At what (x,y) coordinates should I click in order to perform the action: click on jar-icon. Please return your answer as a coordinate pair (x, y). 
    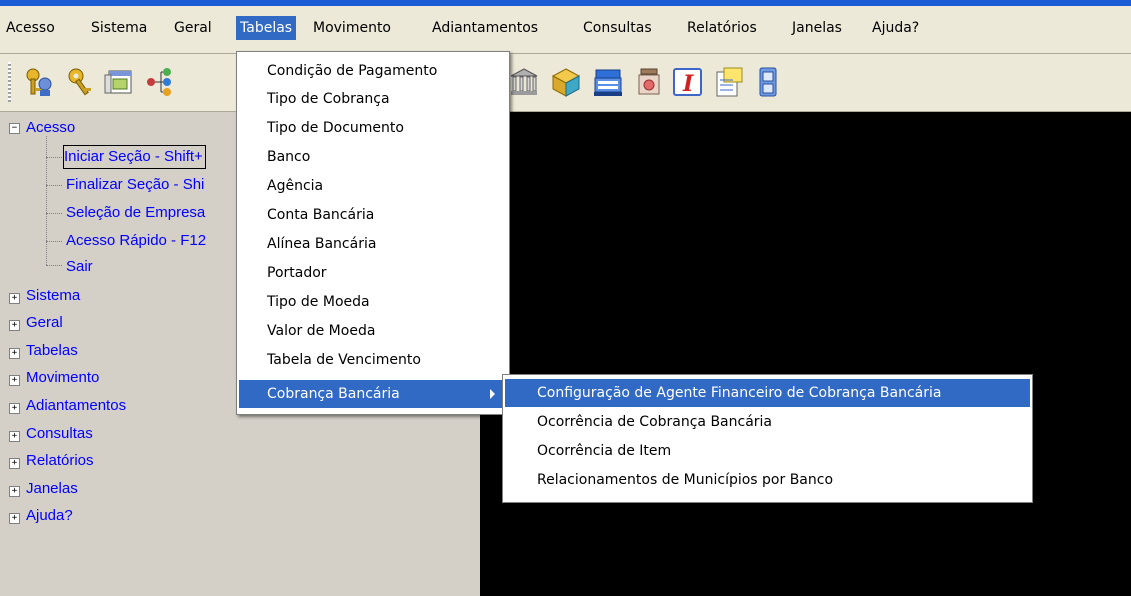
    Looking at the image, I should click on (649, 82).